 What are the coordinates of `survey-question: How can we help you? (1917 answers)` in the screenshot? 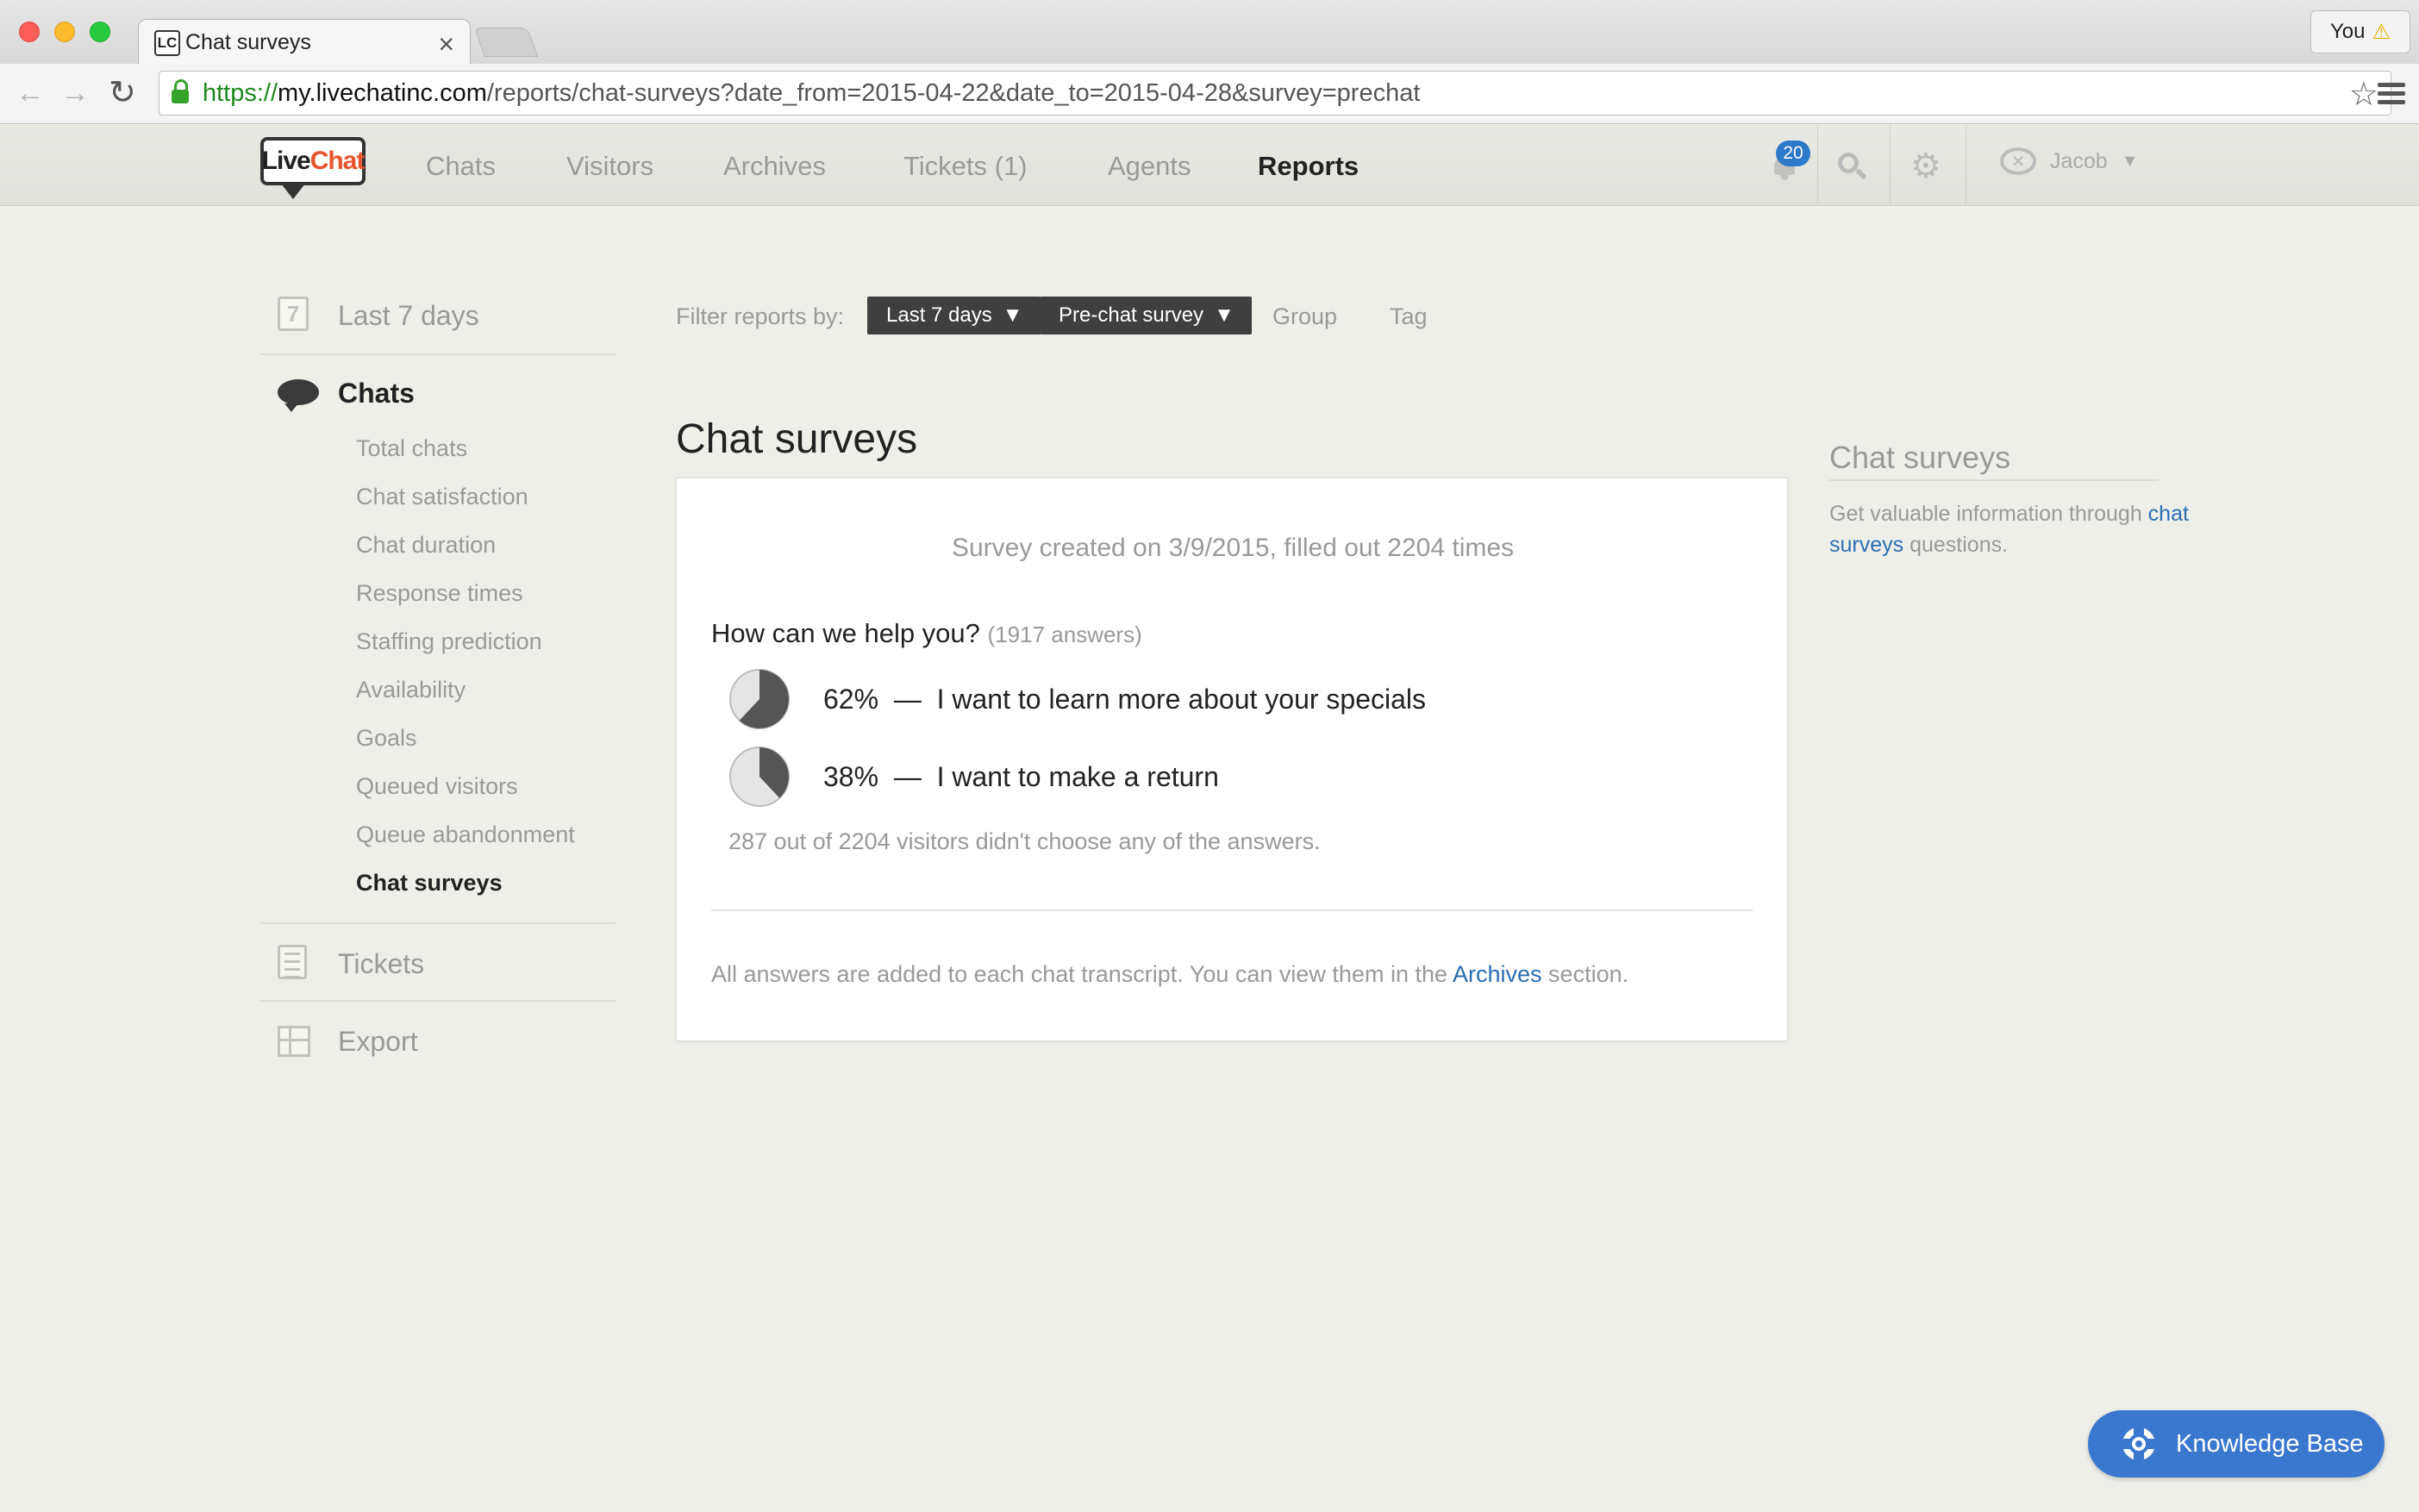 It's located at (926, 633).